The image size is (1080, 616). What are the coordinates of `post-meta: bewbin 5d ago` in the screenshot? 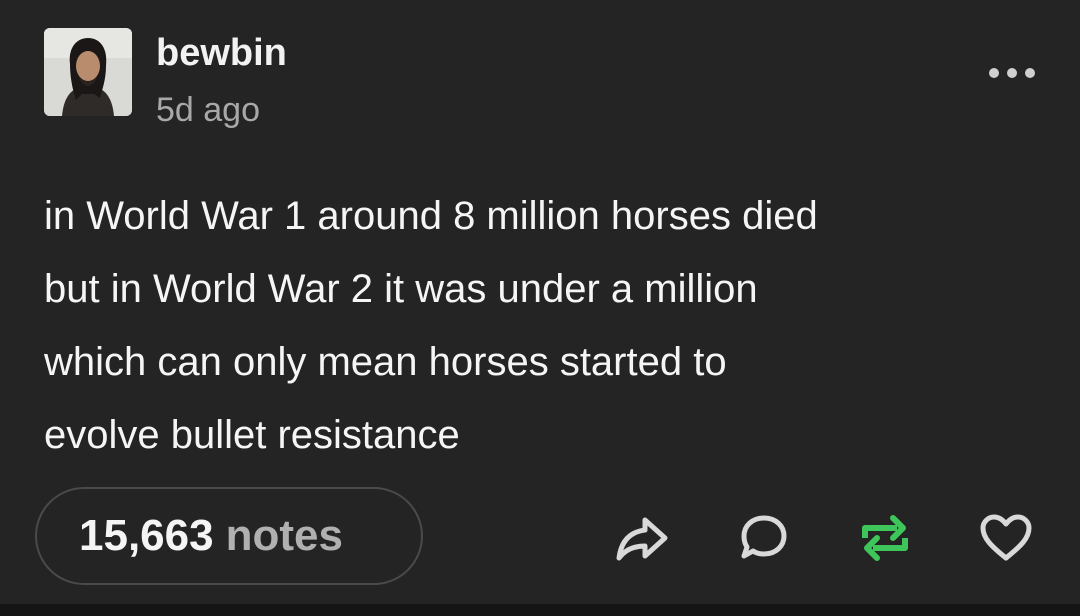 It's located at (221, 81).